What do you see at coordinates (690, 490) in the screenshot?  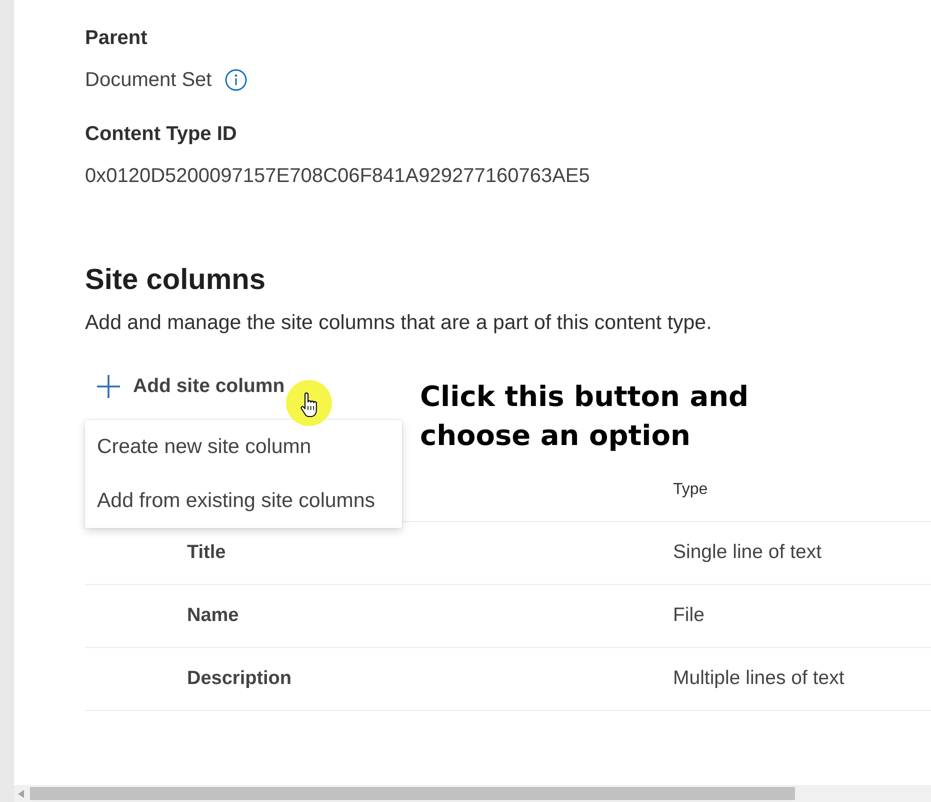 I see `column-header: Type` at bounding box center [690, 490].